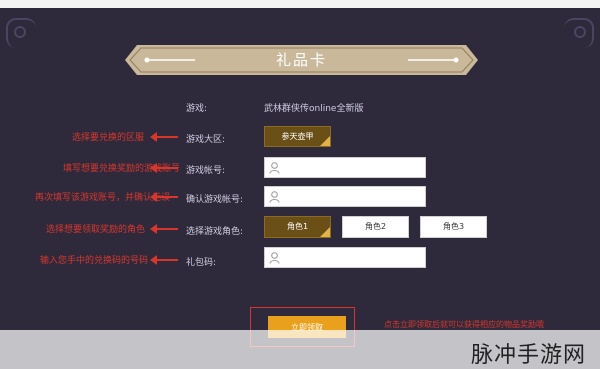 The width and height of the screenshot is (600, 369). I want to click on role-2-button: 角色2, so click(375, 227).